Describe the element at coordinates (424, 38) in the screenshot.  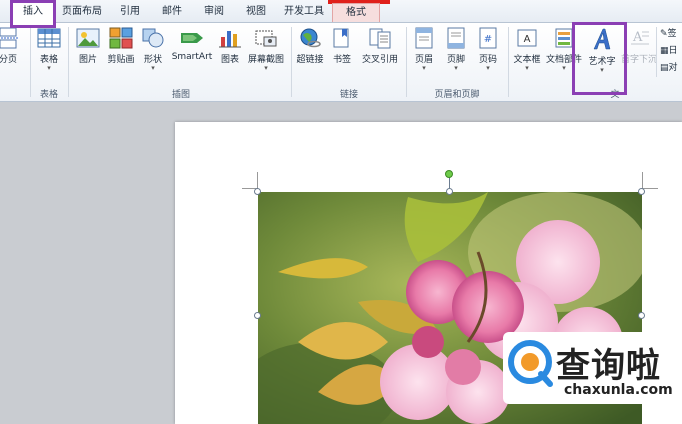
I see `header-icon` at that location.